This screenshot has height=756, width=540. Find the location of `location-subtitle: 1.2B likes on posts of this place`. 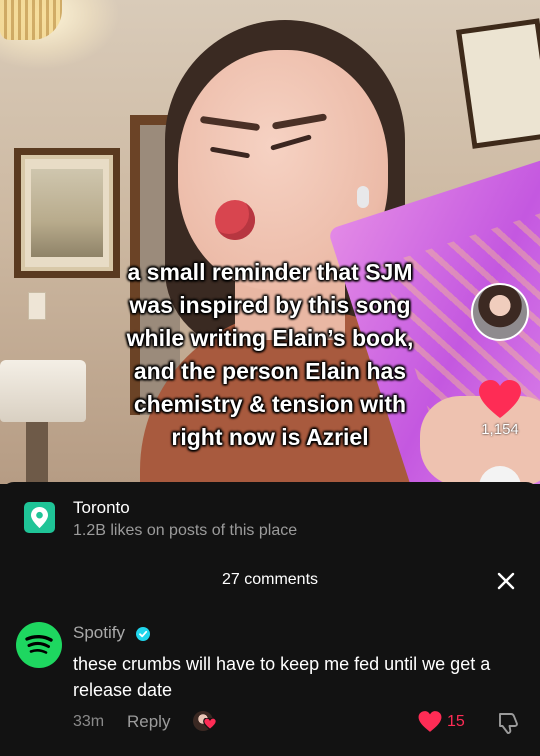

location-subtitle: 1.2B likes on posts of this place is located at coordinates (185, 530).